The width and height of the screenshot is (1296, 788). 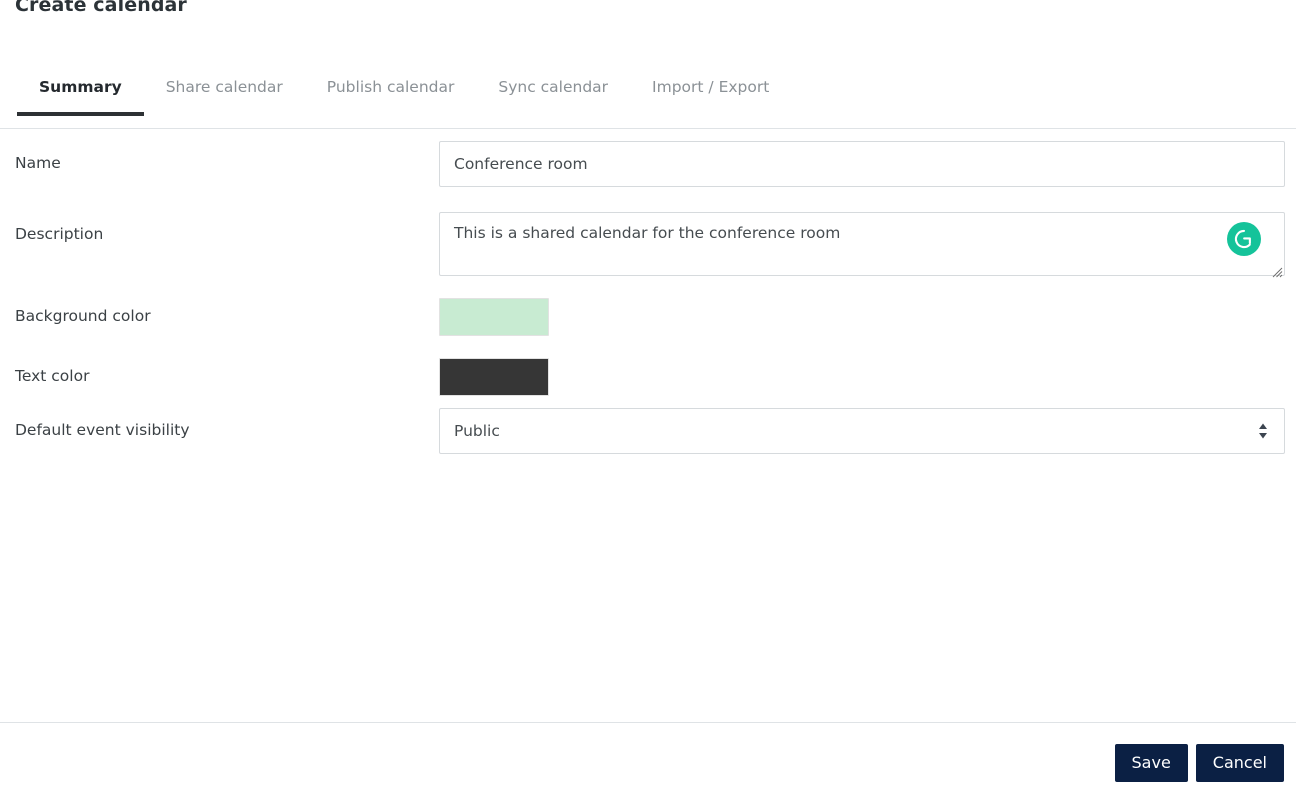 I want to click on default-event-visibility-label: Default event visibility, so click(x=102, y=430).